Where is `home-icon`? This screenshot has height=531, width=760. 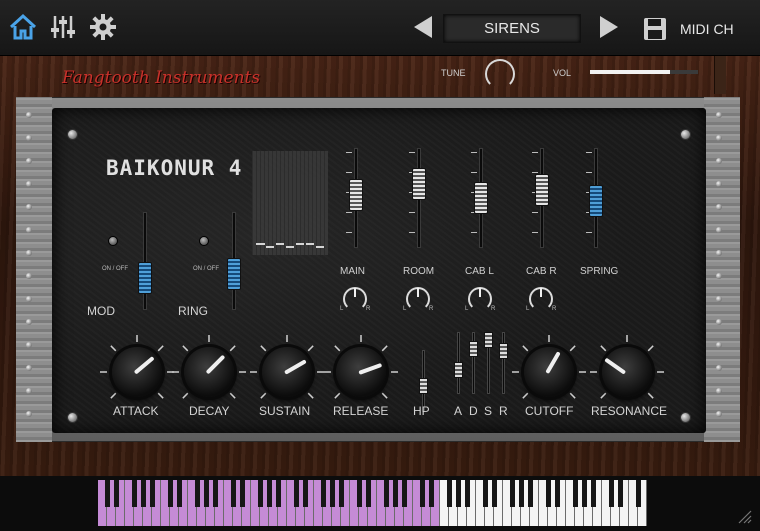
home-icon is located at coordinates (23, 27).